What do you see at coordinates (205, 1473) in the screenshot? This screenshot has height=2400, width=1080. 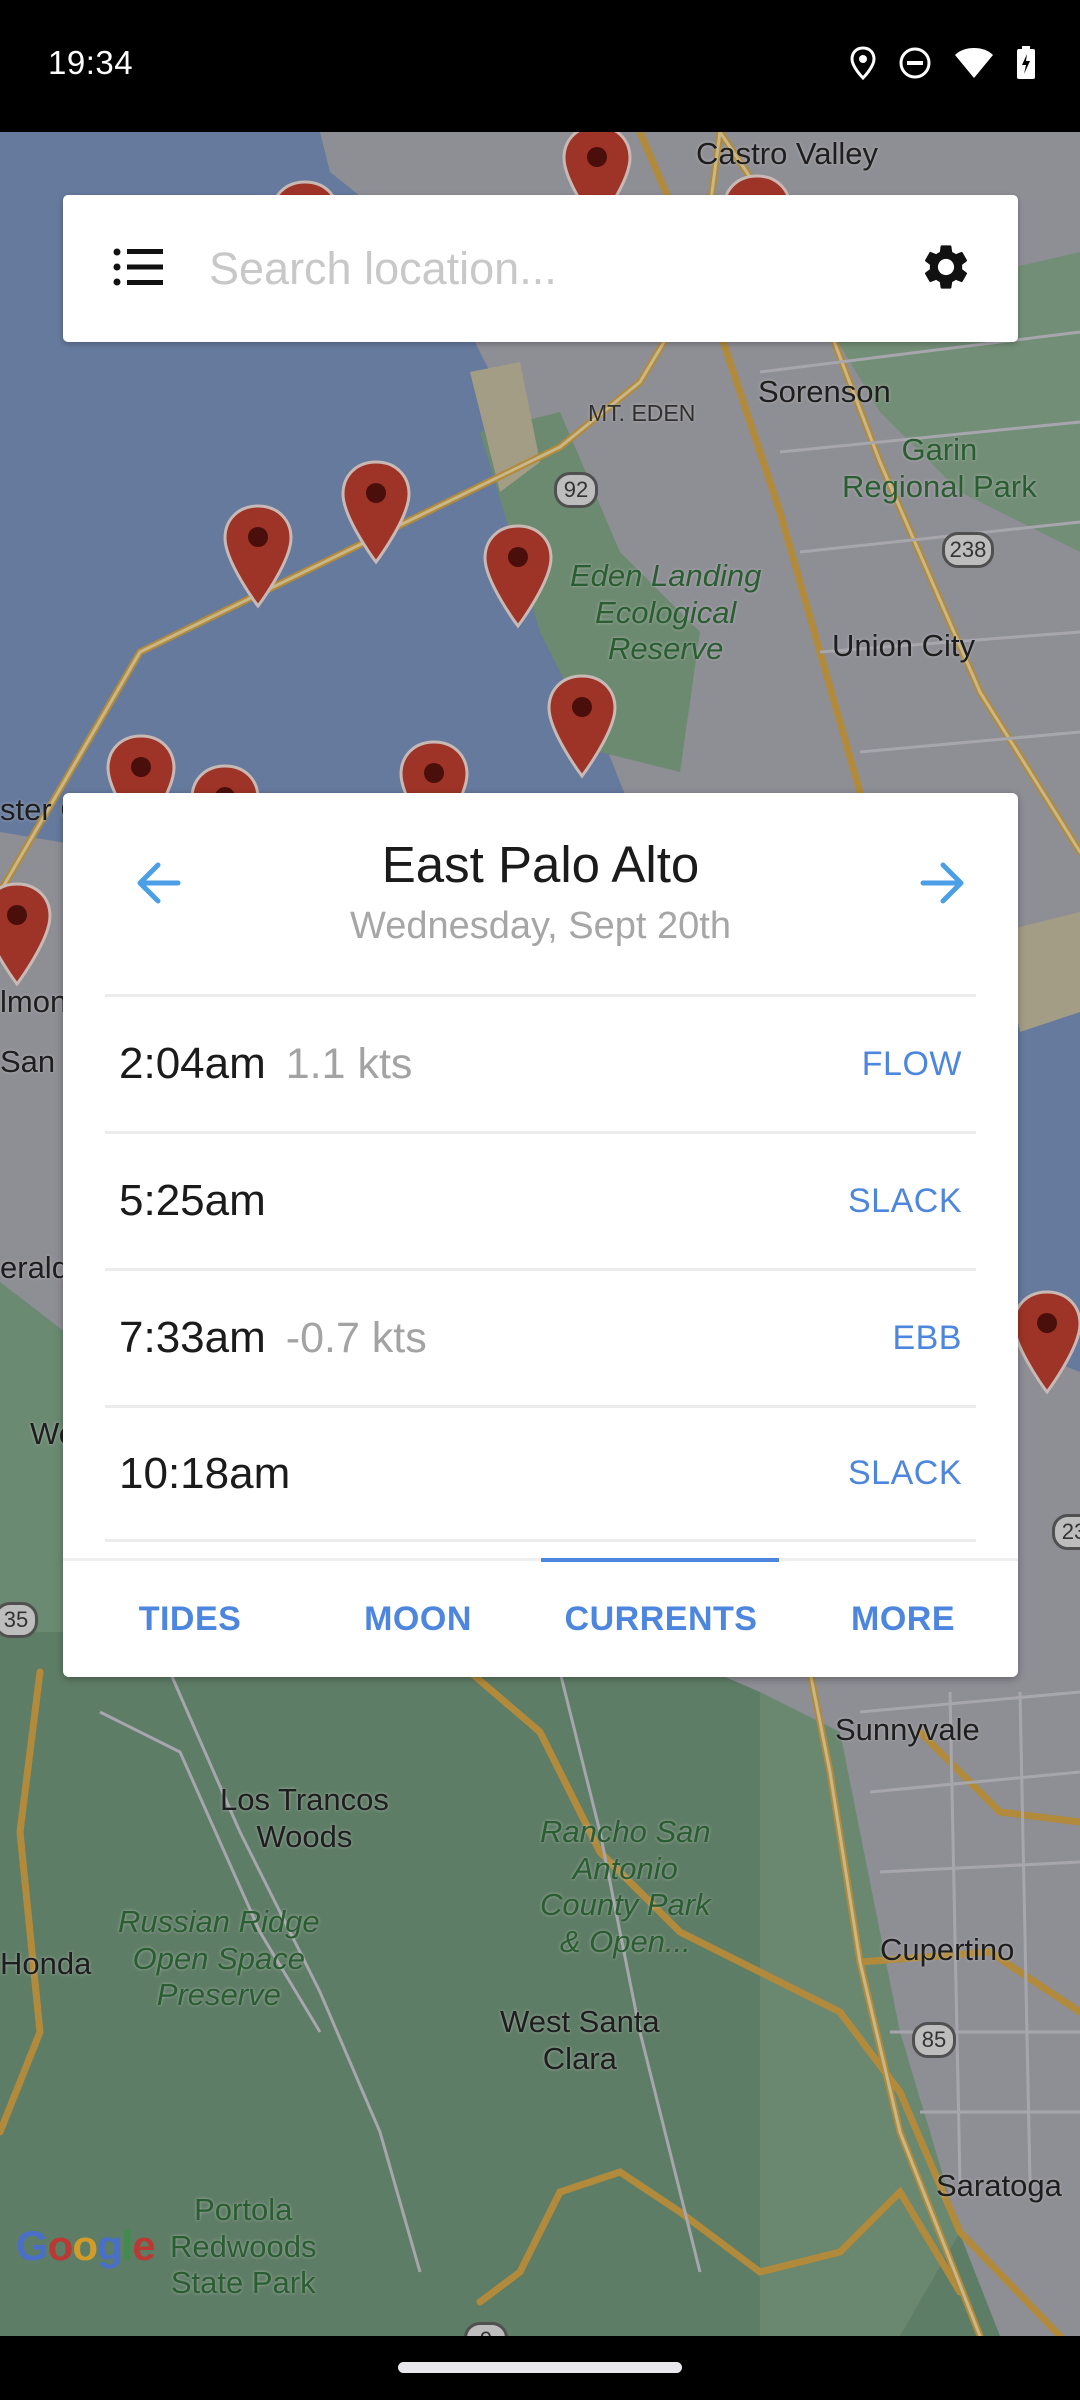 I see `event-time: 10:18am` at bounding box center [205, 1473].